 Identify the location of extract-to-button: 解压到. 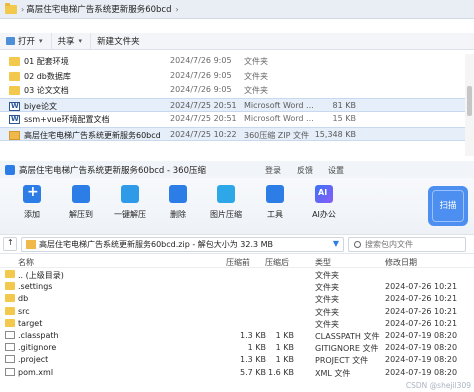
(81, 202).